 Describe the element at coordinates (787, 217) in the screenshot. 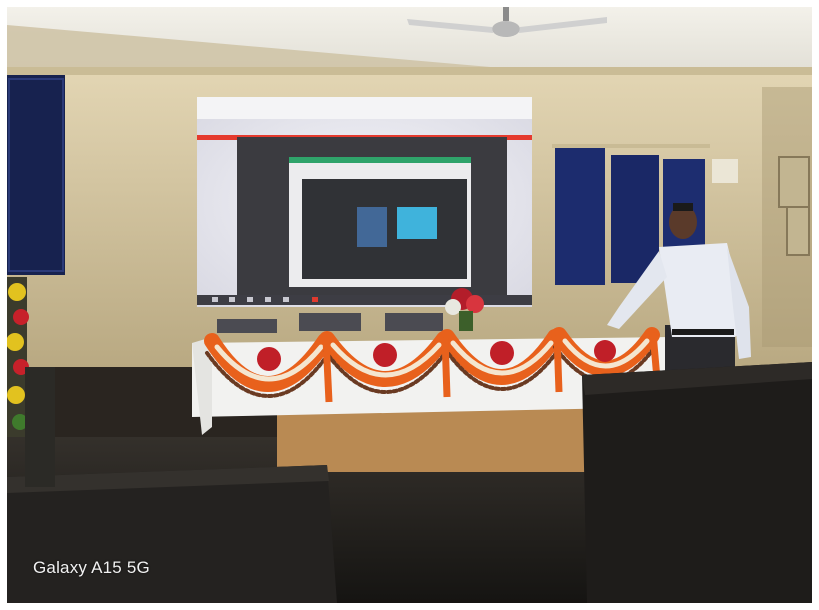

I see `right-wall-shadow` at that location.